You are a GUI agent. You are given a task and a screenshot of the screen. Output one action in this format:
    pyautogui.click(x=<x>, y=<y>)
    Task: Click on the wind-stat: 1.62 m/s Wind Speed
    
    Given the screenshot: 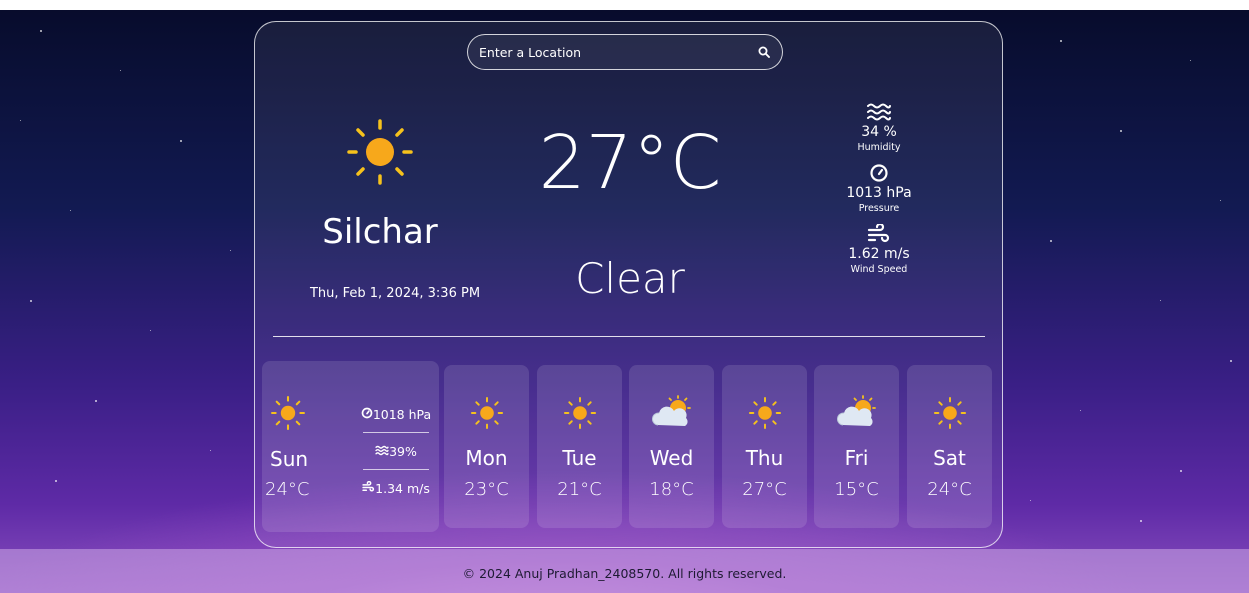 What is the action you would take?
    pyautogui.click(x=879, y=249)
    